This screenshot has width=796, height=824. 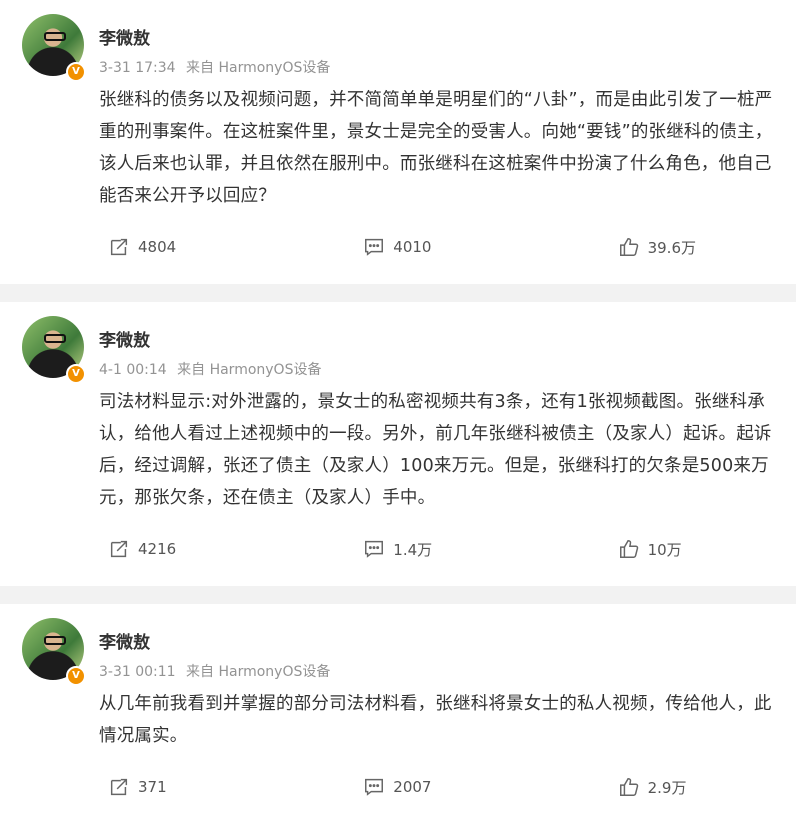 I want to click on repost-count: 371, so click(x=152, y=787).